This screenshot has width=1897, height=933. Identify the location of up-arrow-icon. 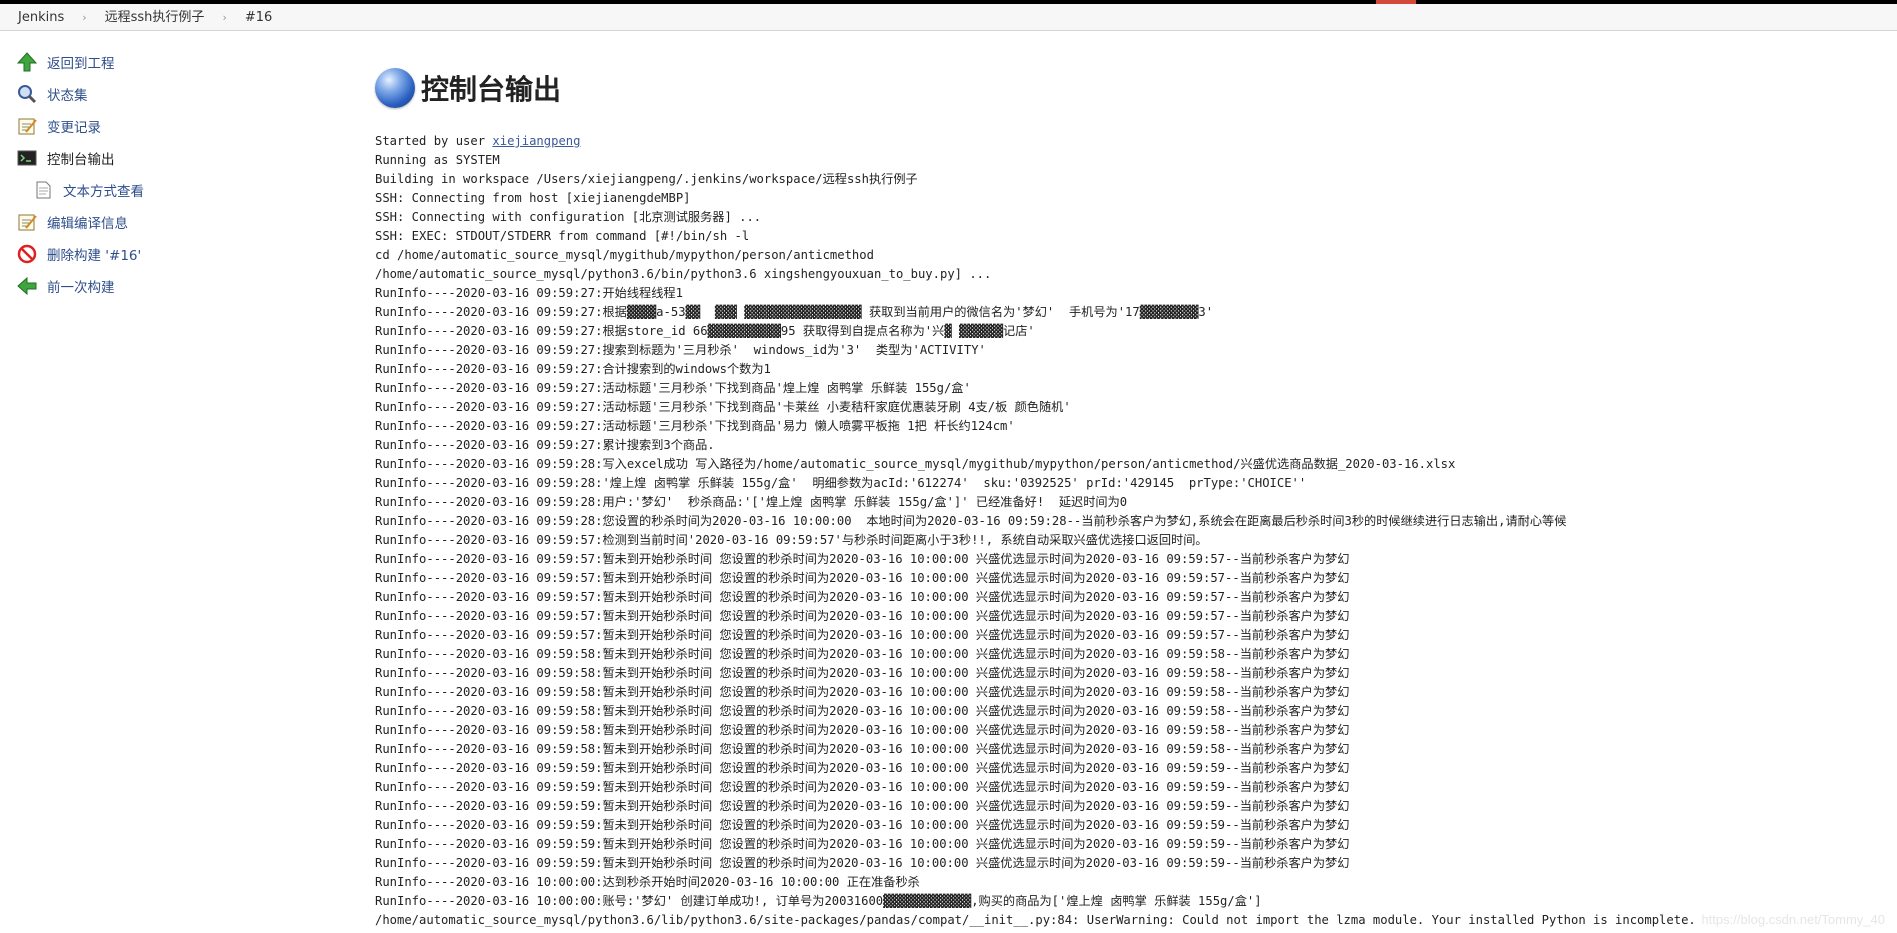
(27, 62).